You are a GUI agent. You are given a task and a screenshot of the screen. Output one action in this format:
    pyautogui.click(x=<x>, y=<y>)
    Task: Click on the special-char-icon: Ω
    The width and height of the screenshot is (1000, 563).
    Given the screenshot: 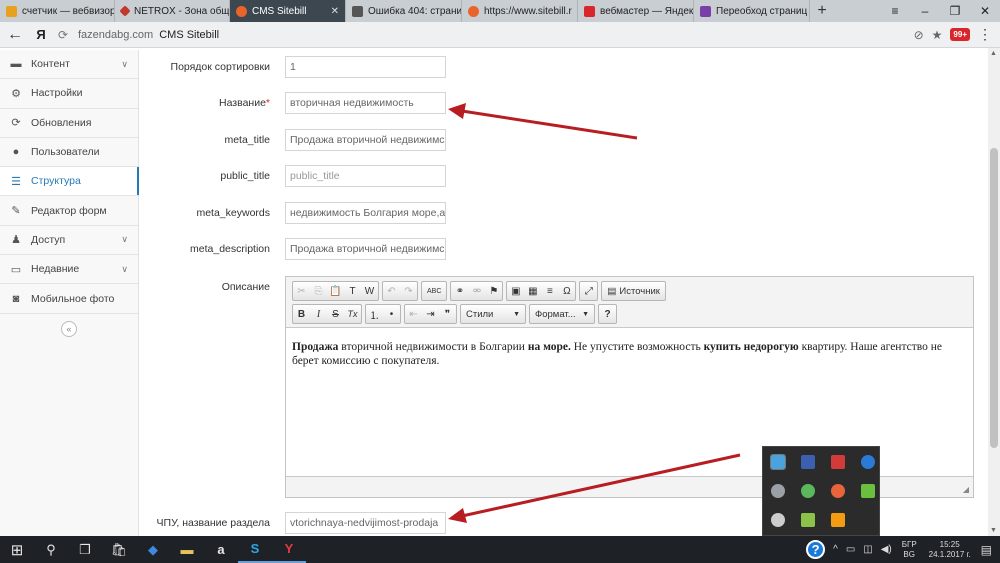 What is the action you would take?
    pyautogui.click(x=566, y=291)
    